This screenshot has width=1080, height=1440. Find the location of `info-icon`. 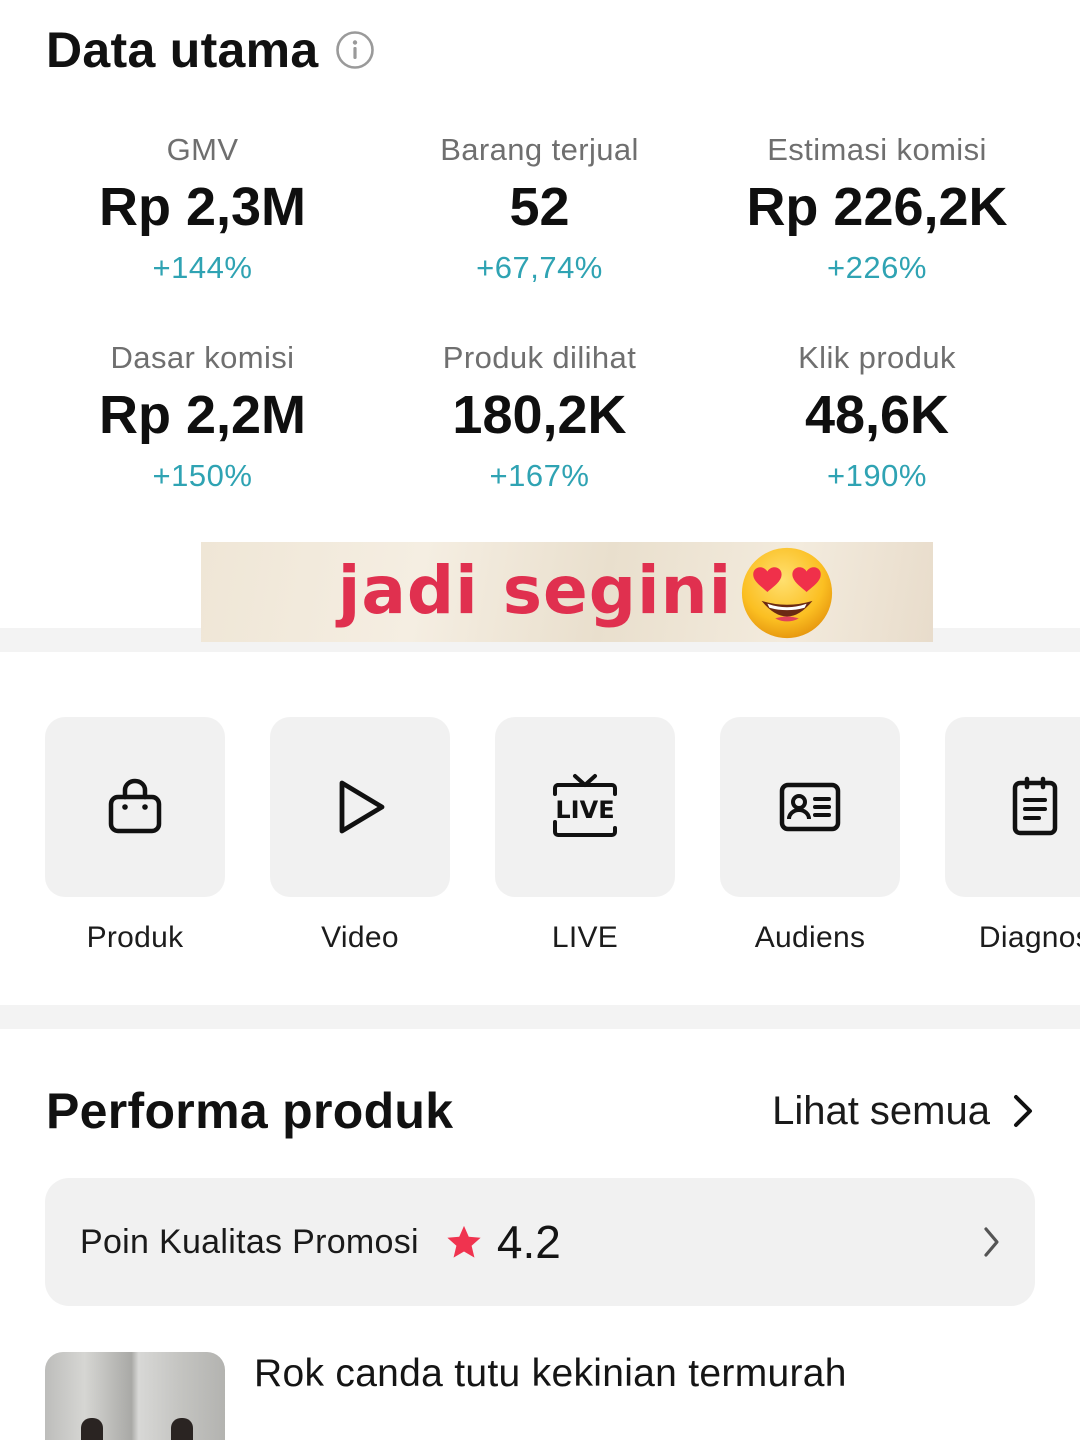

info-icon is located at coordinates (355, 50).